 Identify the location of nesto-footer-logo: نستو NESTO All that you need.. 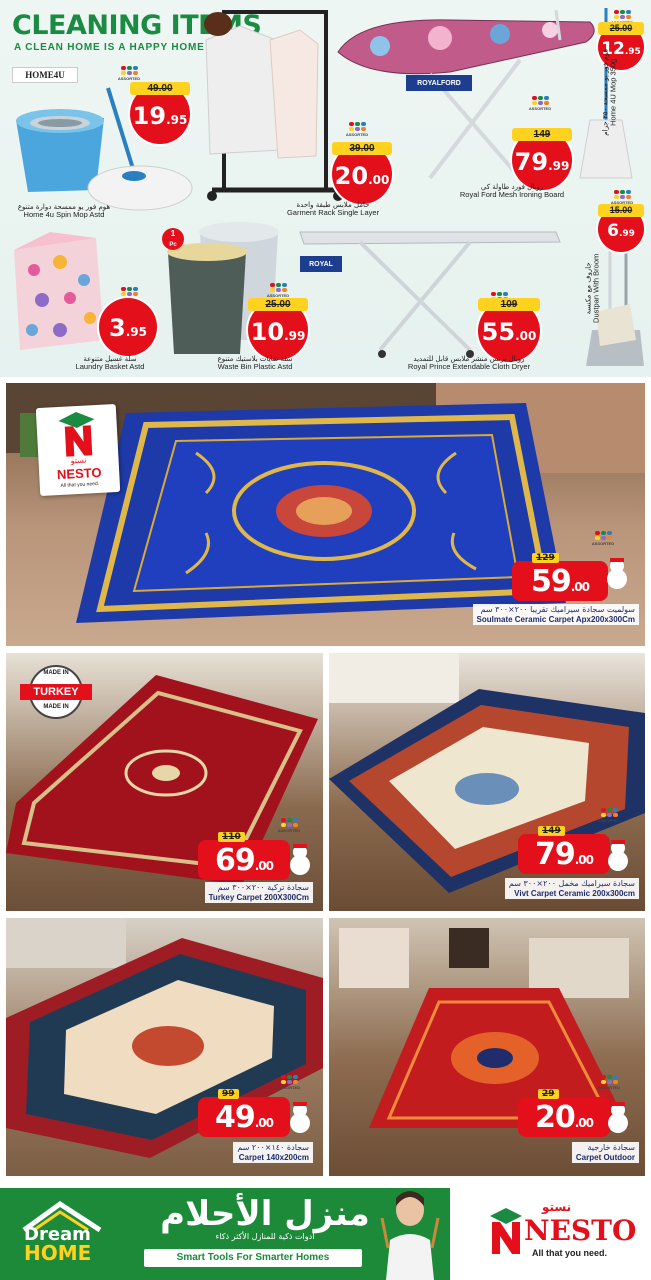
(558, 1235).